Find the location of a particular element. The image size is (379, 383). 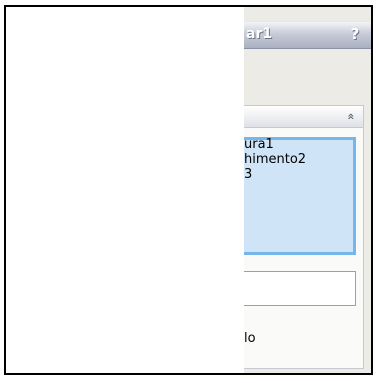

collapse-chevron-icon: » is located at coordinates (351, 117).